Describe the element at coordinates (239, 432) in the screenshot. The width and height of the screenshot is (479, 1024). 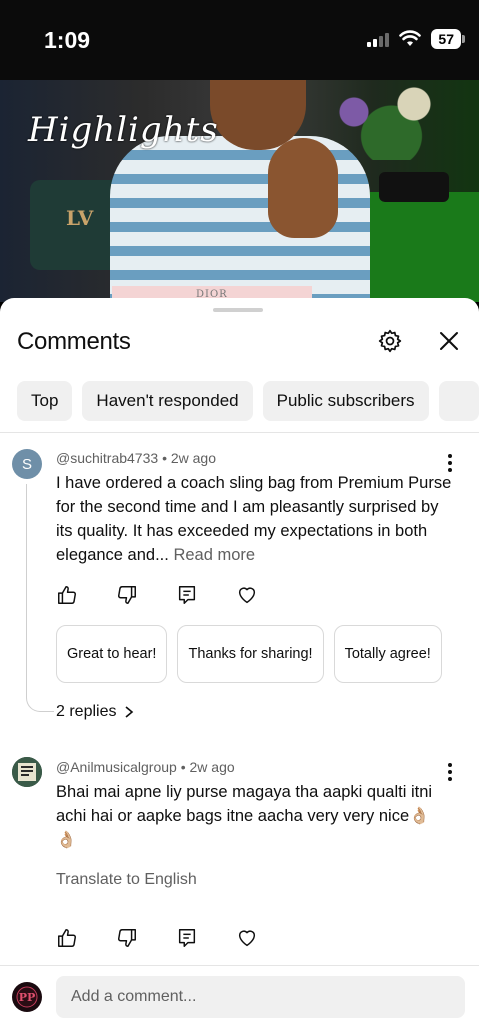
I see `divider` at that location.